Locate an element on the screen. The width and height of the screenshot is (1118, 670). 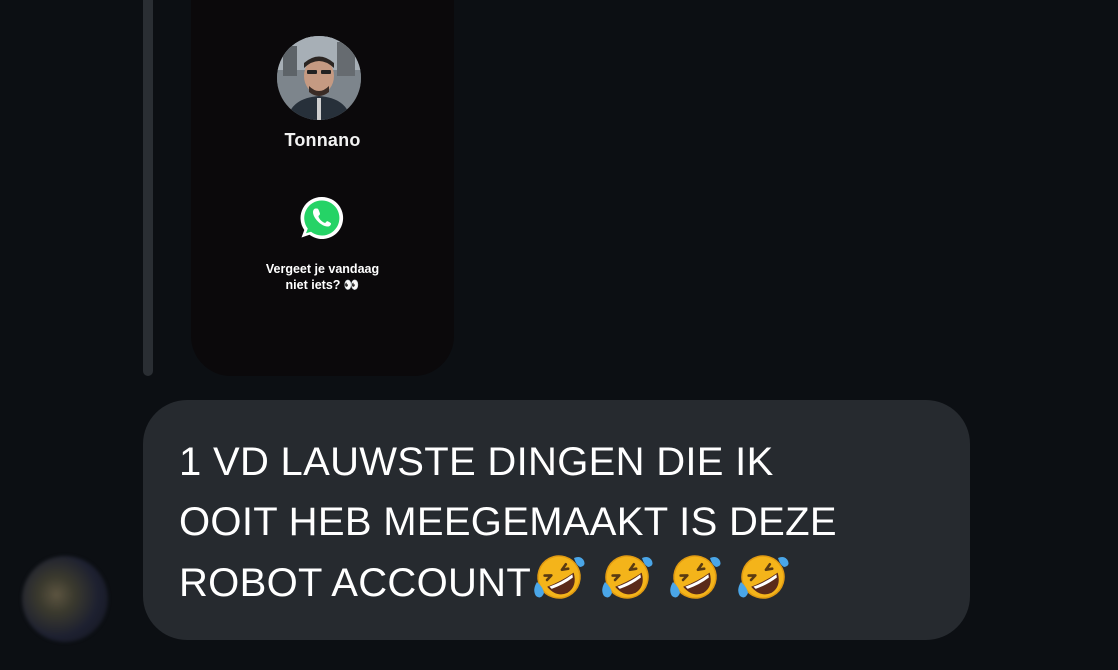
whatsapp-icon is located at coordinates (322, 218).